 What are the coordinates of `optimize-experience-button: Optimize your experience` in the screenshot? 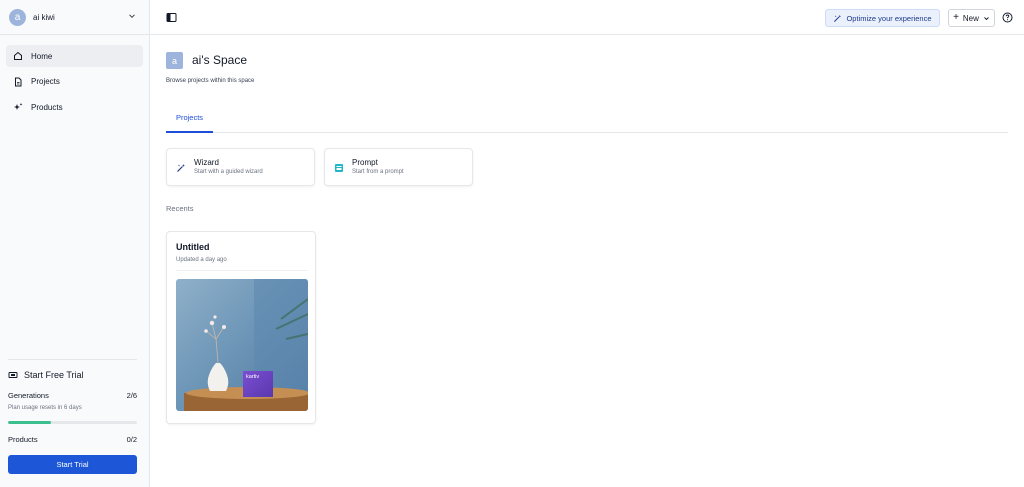 It's located at (882, 18).